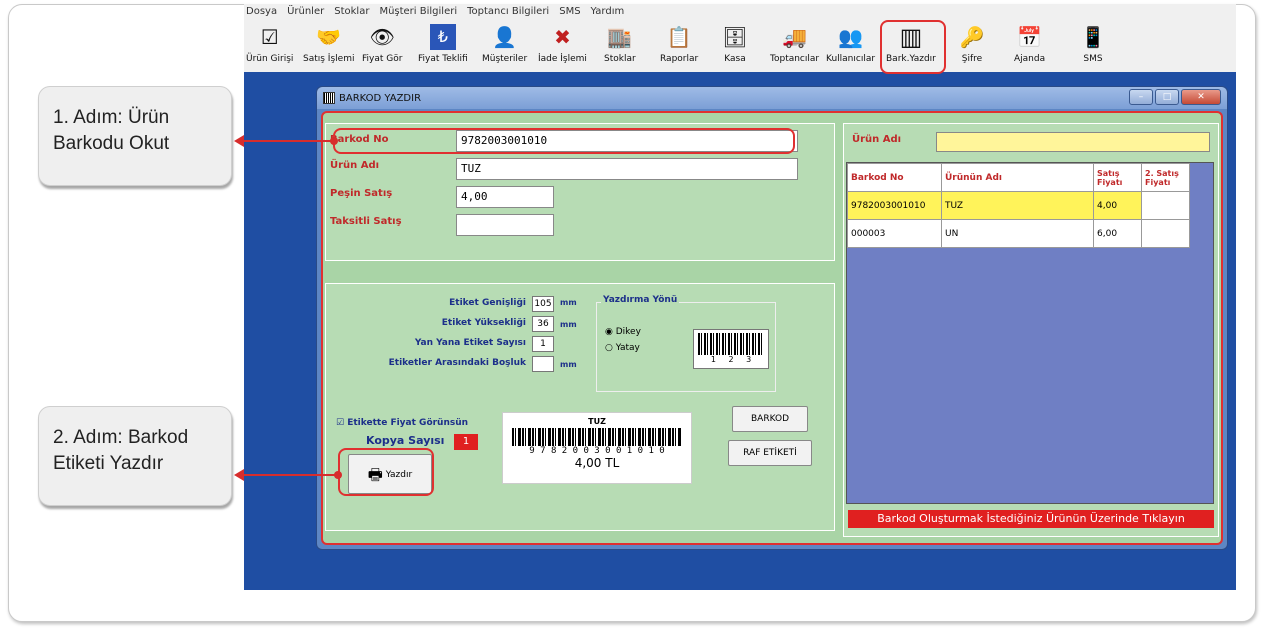 This screenshot has width=1262, height=630. I want to click on yazdirma-yonu-group: Yazdırma Yönü ◉ Dikey ○ Yatay 1 2 3, so click(686, 343).